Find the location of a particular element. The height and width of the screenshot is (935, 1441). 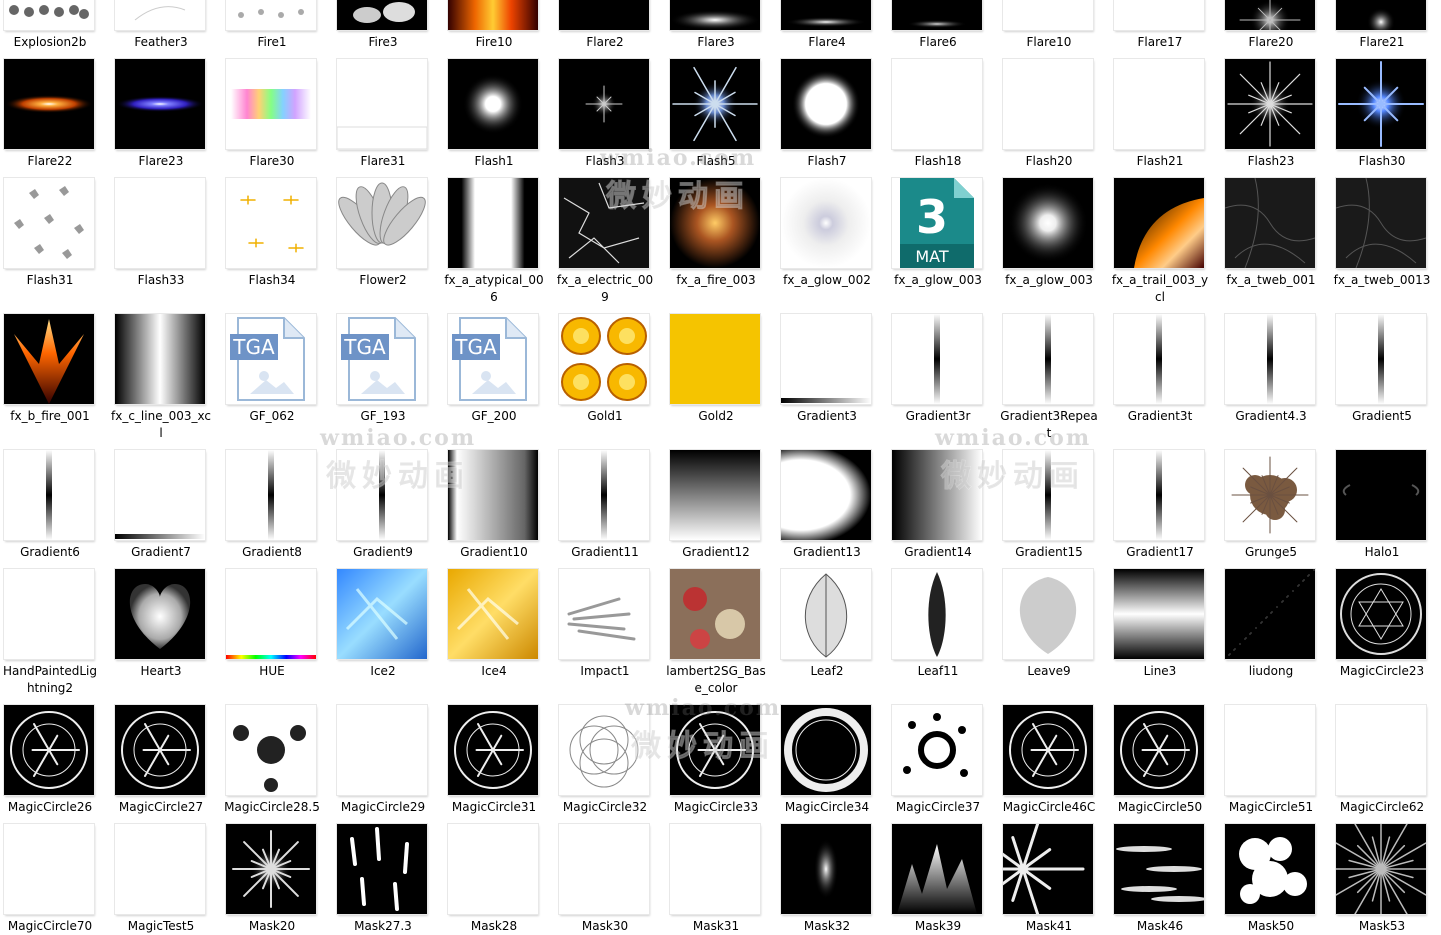

file-thumbnail: 3 MAT is located at coordinates (937, 223).